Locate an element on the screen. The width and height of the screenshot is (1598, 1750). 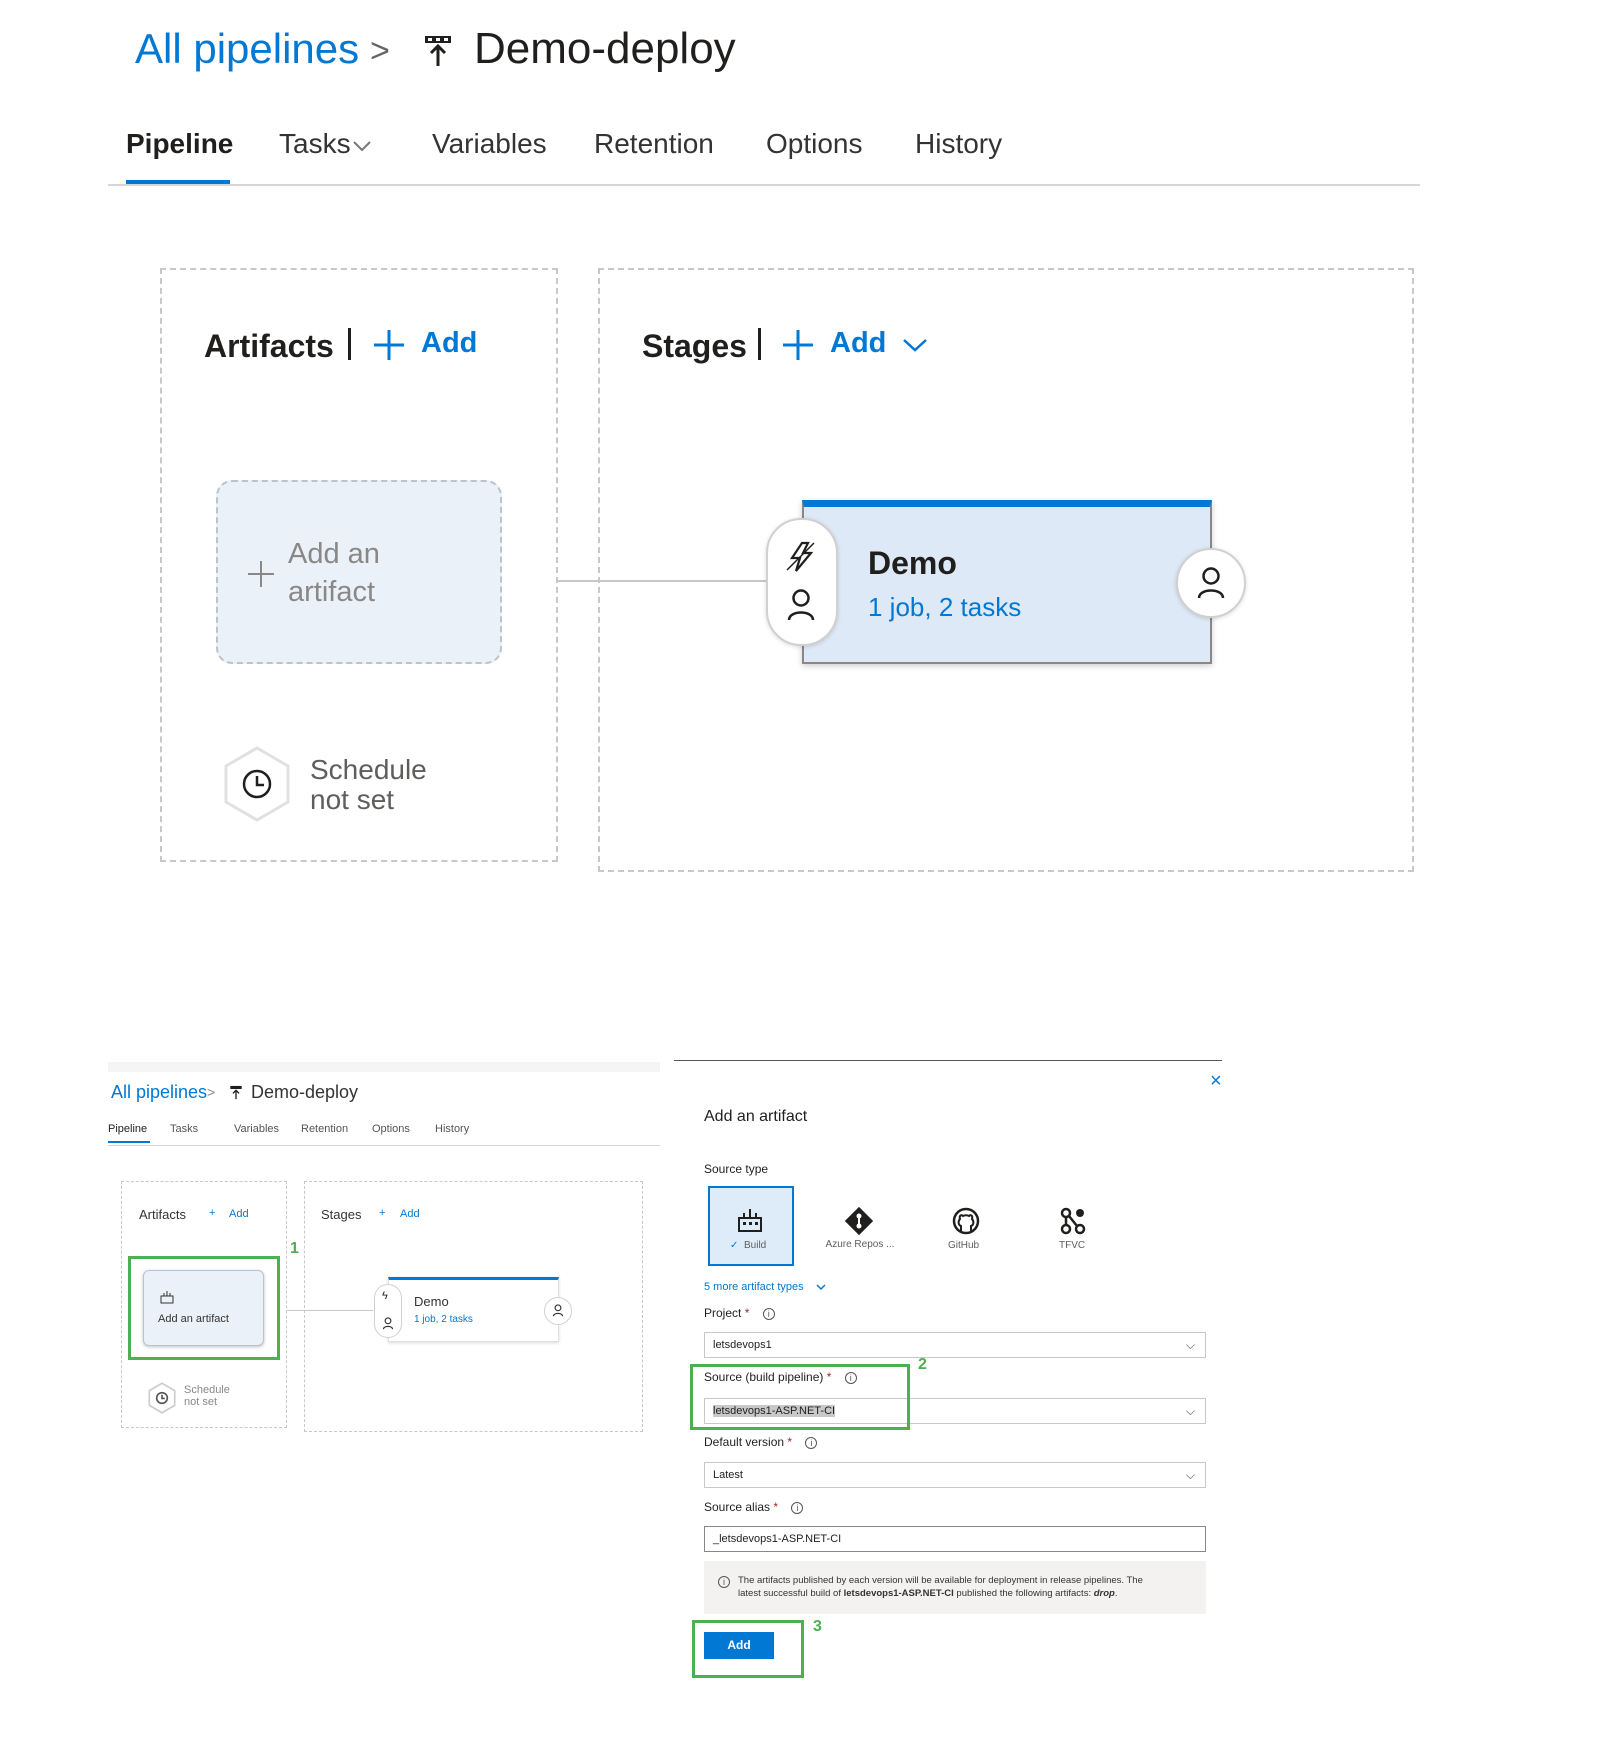
default-version-label: Default version is located at coordinates (744, 1442).